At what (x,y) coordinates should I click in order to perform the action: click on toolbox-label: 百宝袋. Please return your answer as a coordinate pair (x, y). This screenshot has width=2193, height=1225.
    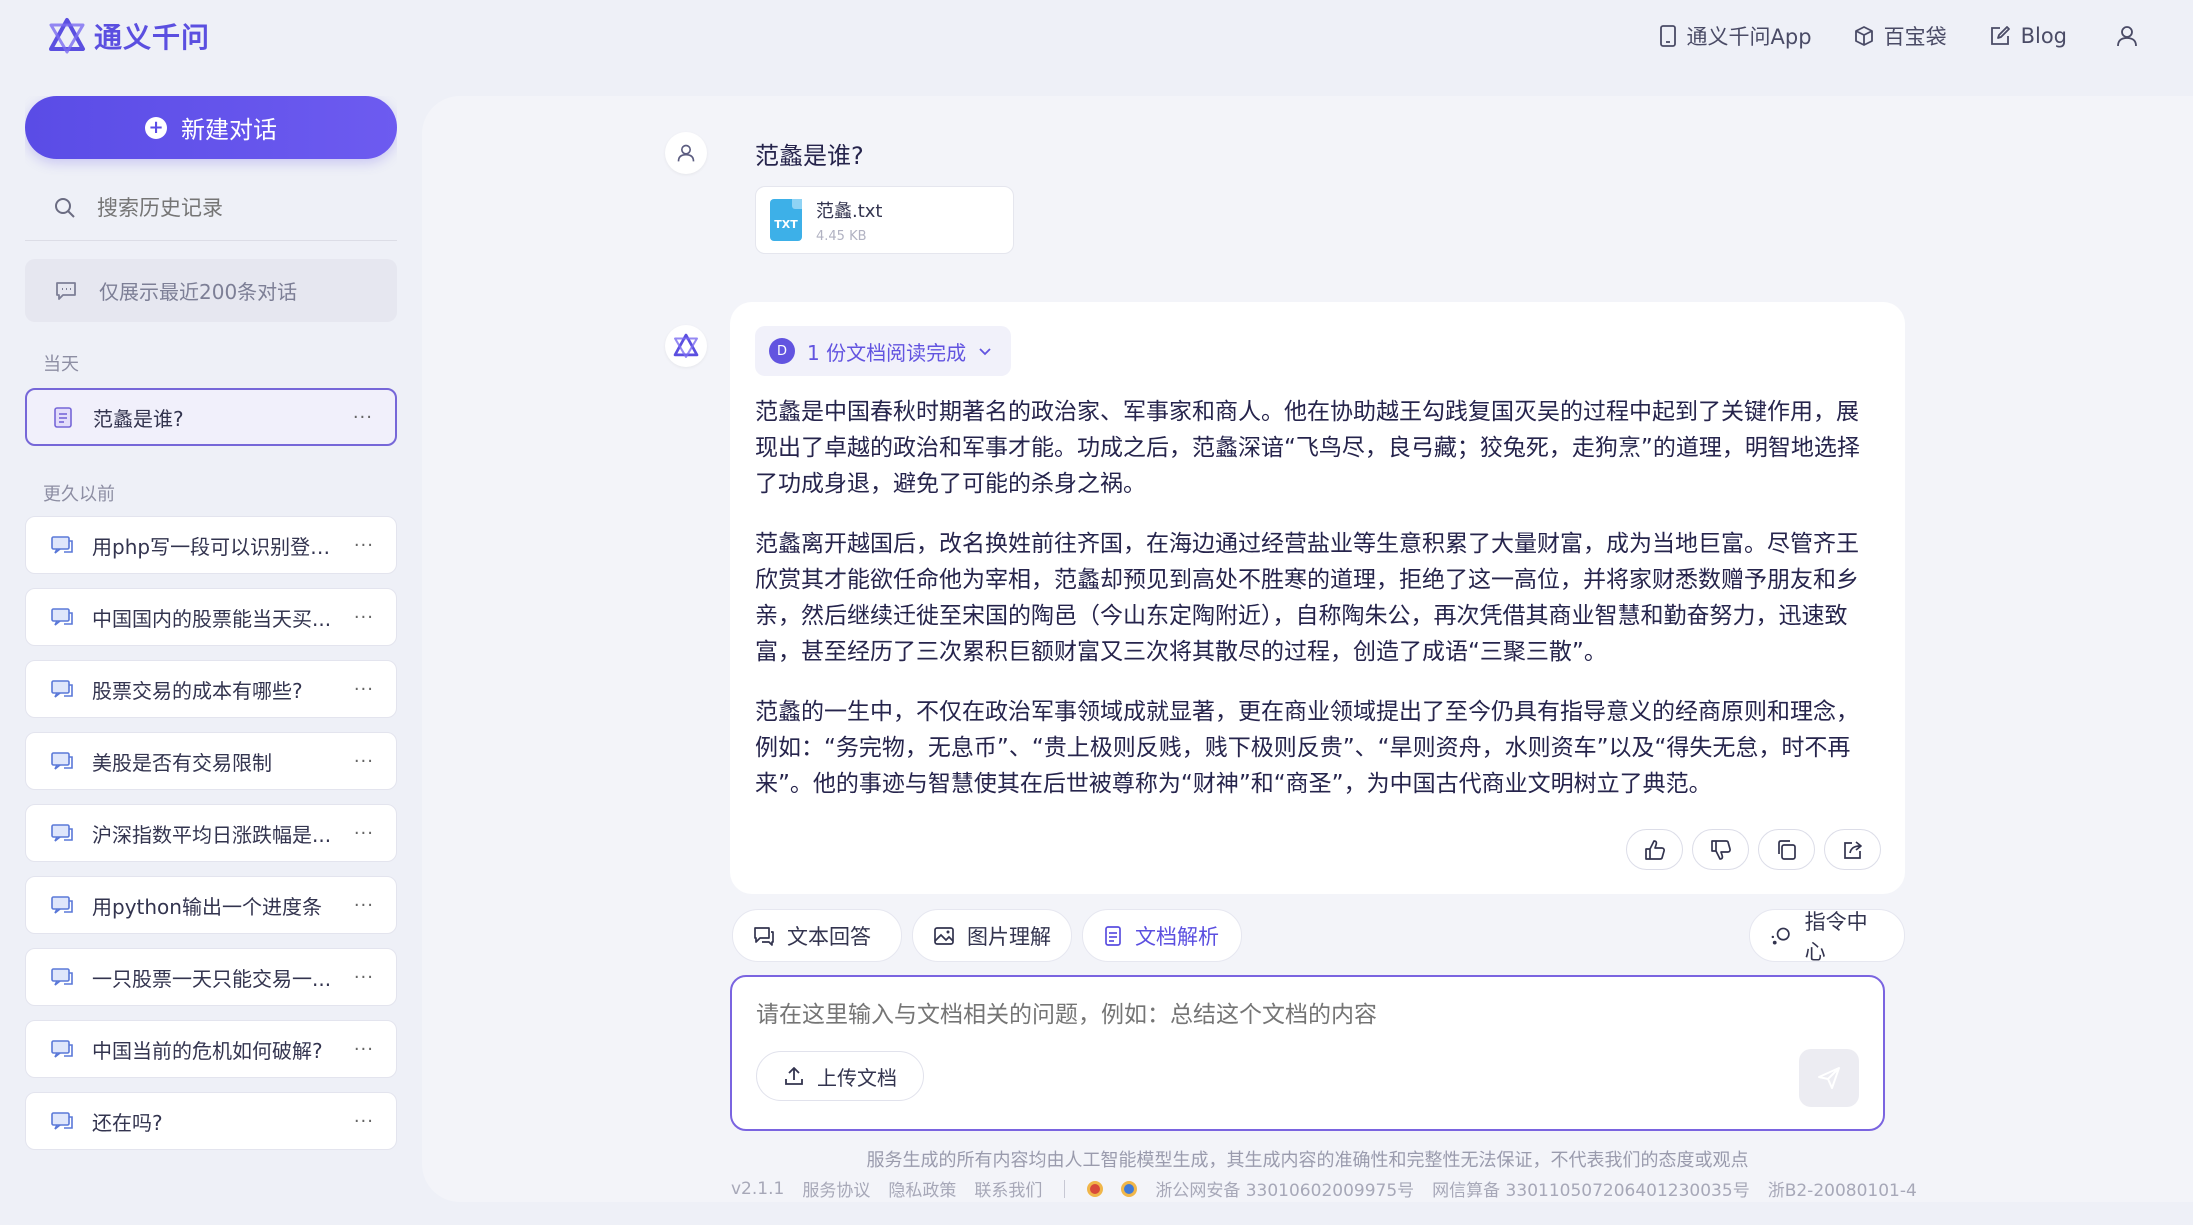
    Looking at the image, I should click on (1915, 36).